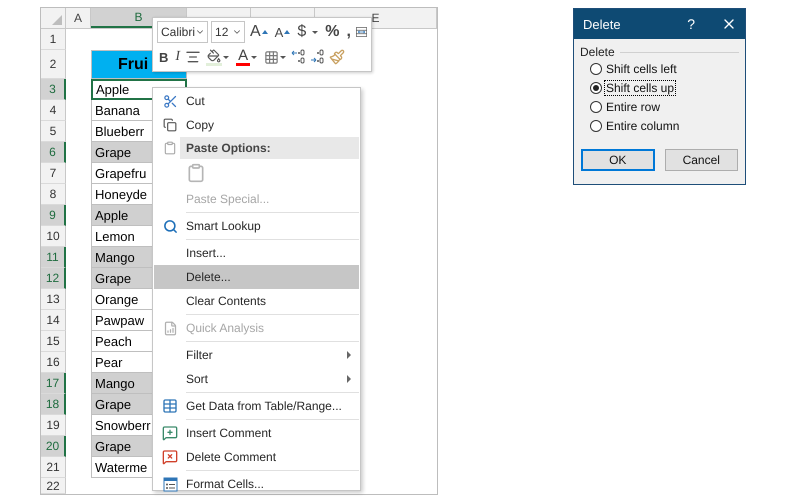  I want to click on copy-icon, so click(170, 125).